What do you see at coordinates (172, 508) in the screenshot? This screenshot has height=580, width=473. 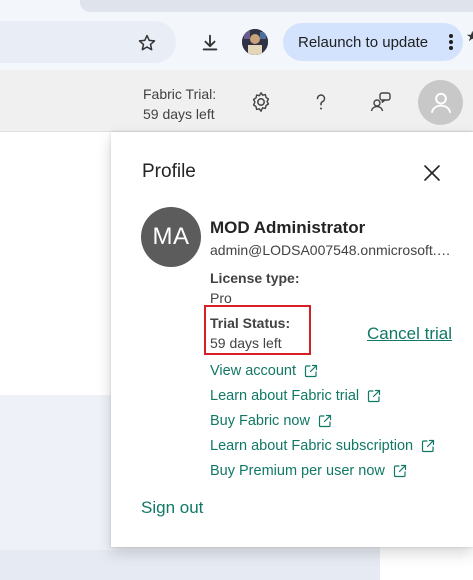 I see `sign-out-link: Sign out` at bounding box center [172, 508].